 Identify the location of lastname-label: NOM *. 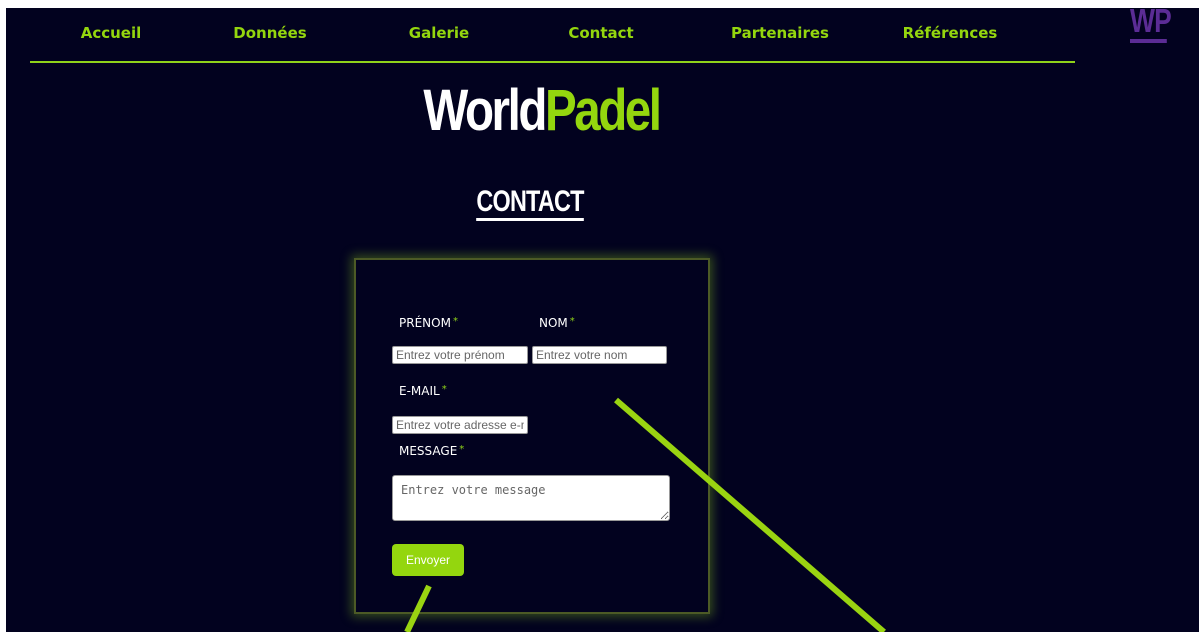
(557, 323).